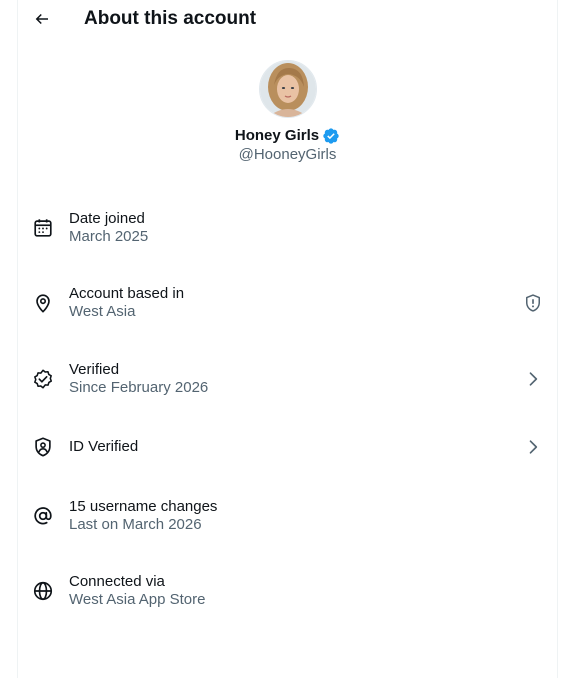 This screenshot has height=678, width=582. Describe the element at coordinates (170, 18) in the screenshot. I see `page-title: About this account` at that location.